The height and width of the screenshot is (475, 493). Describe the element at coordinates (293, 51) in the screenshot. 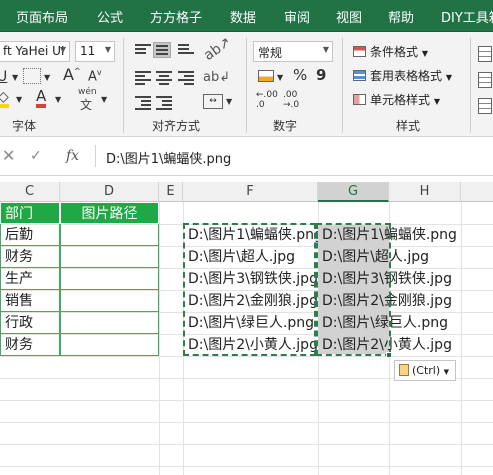

I see `number-format-select: 常规 ▼` at that location.